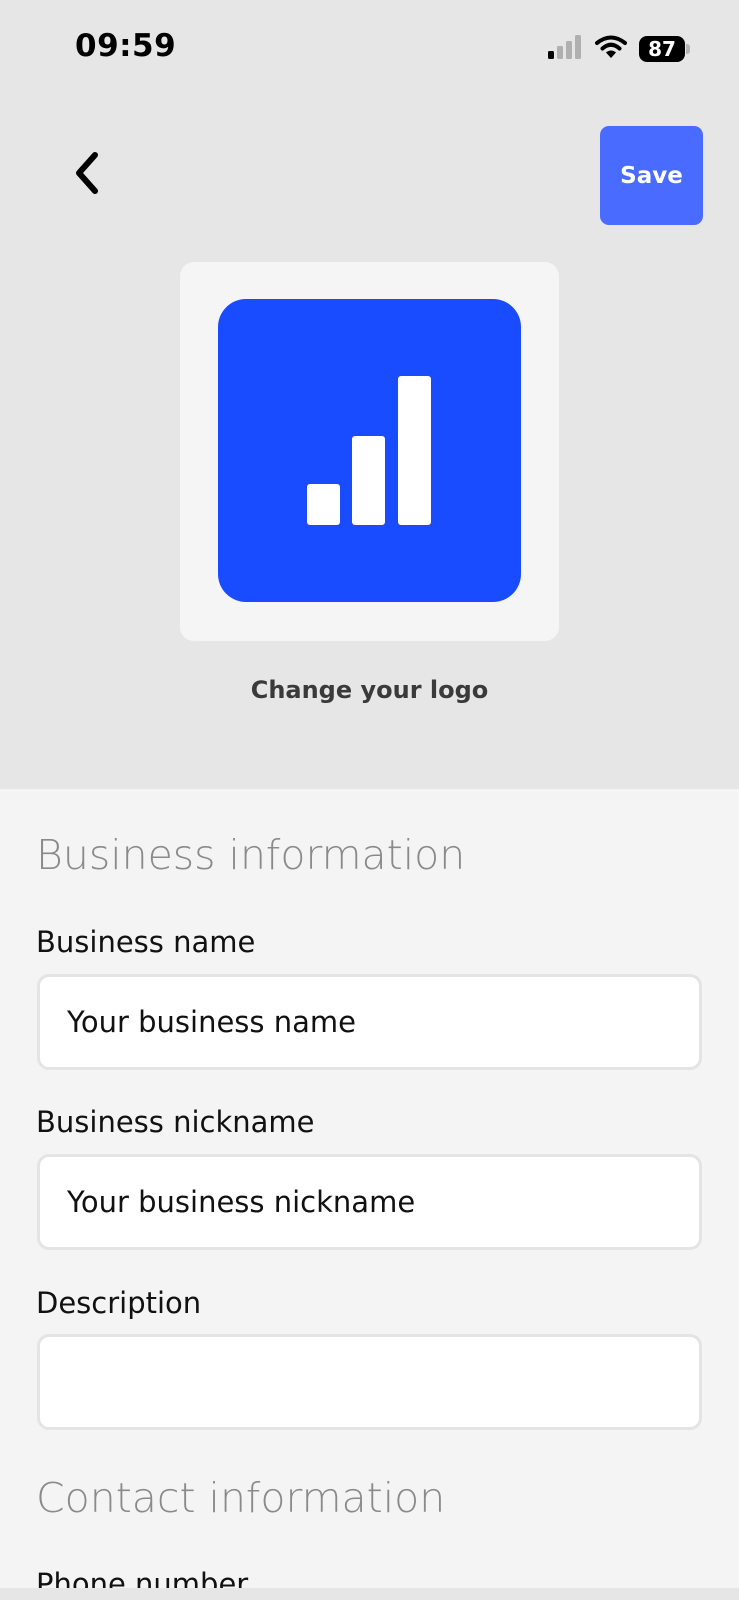  I want to click on chevron-left-icon, so click(87, 175).